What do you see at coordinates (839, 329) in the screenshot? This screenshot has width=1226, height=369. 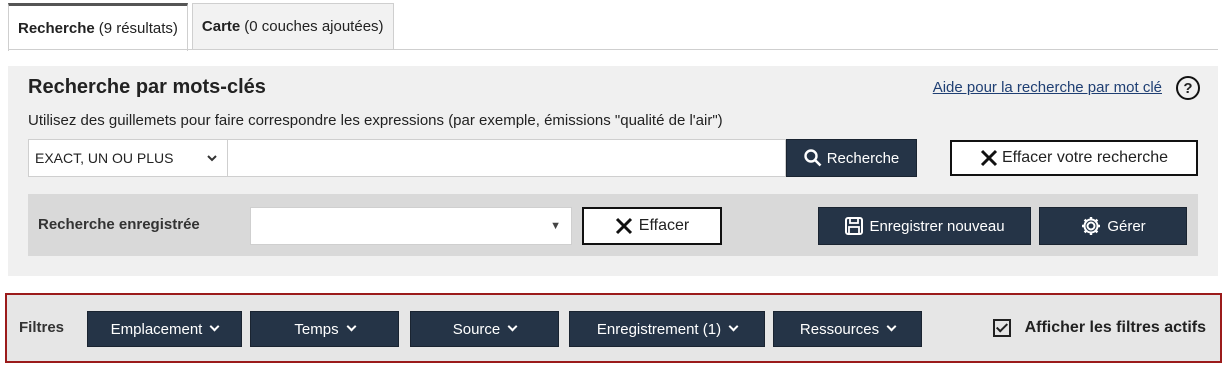 I see `filter-ressources-label: Ressources` at bounding box center [839, 329].